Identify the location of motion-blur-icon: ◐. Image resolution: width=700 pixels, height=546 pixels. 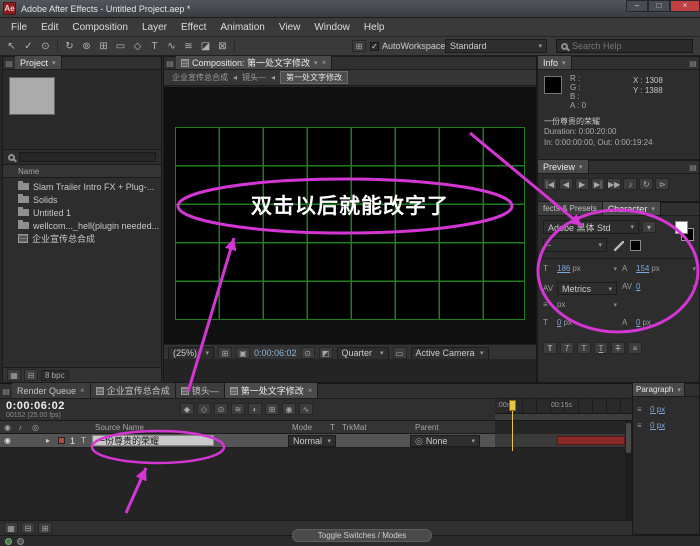
(255, 409).